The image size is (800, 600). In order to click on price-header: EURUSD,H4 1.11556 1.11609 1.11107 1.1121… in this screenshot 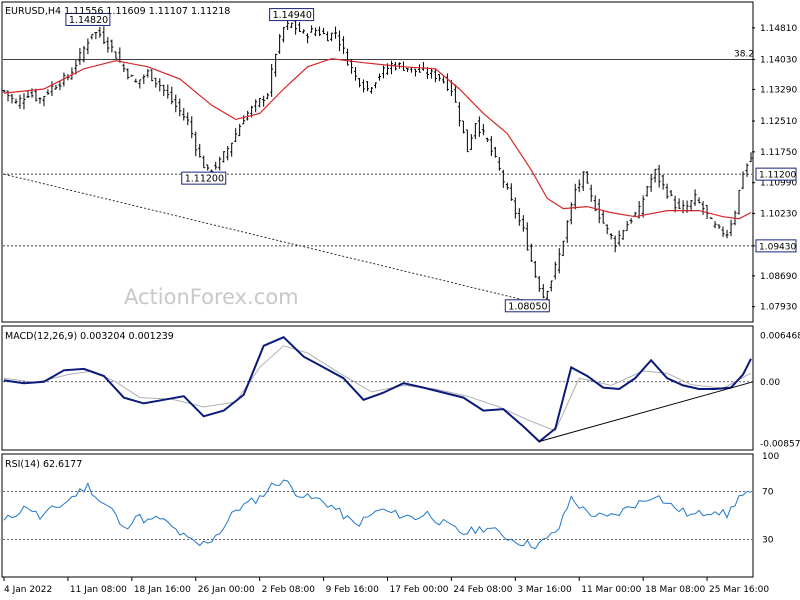, I will do `click(117, 11)`.